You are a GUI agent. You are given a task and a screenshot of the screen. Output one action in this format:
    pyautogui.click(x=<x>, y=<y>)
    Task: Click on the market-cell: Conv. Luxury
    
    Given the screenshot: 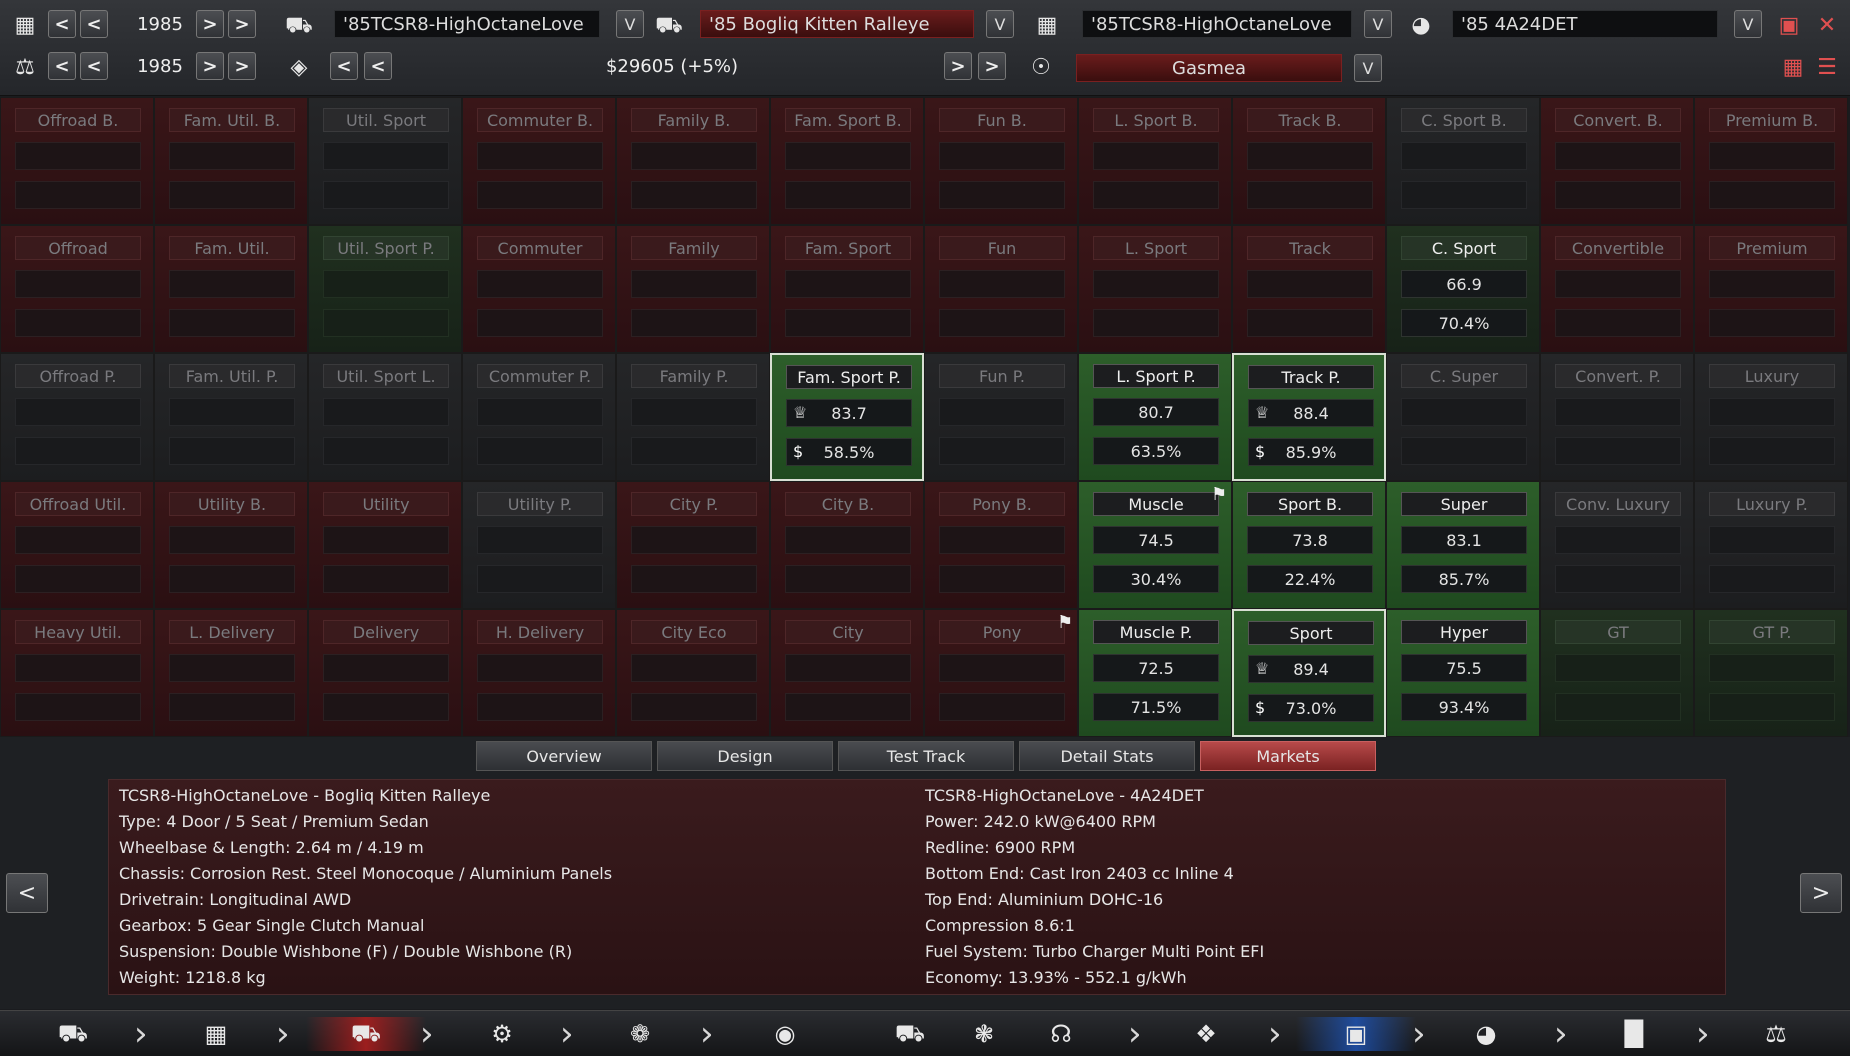 What is the action you would take?
    pyautogui.click(x=1617, y=545)
    